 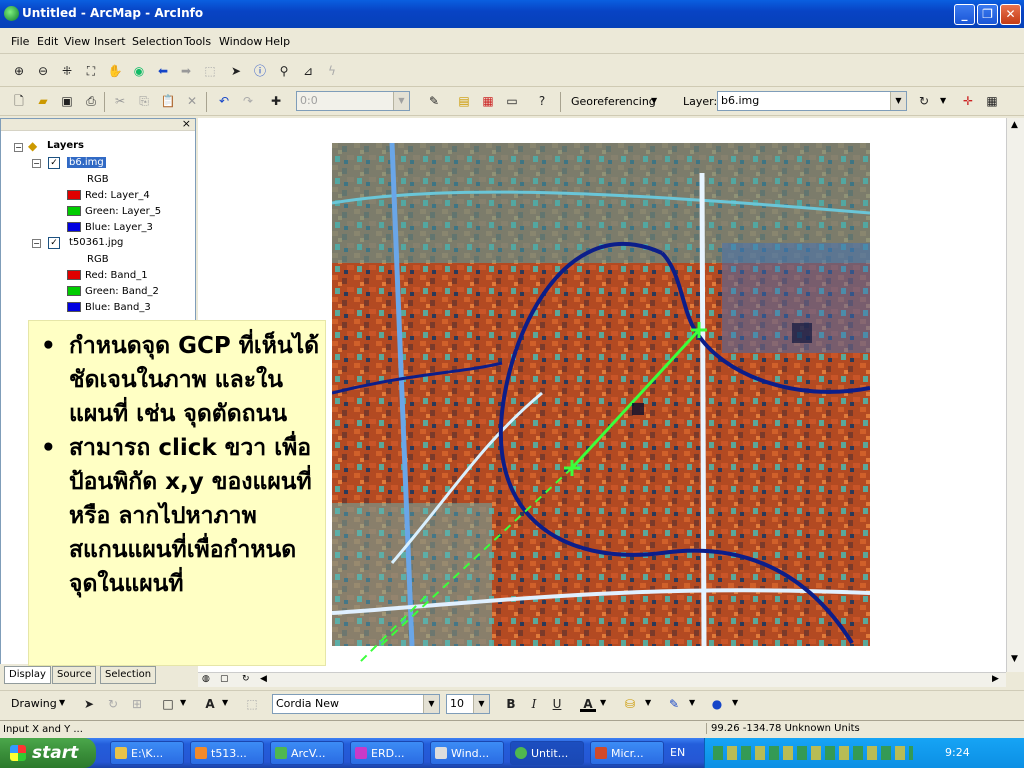 I want to click on scroll-up-arrow-icon: ▲, so click(x=1014, y=125).